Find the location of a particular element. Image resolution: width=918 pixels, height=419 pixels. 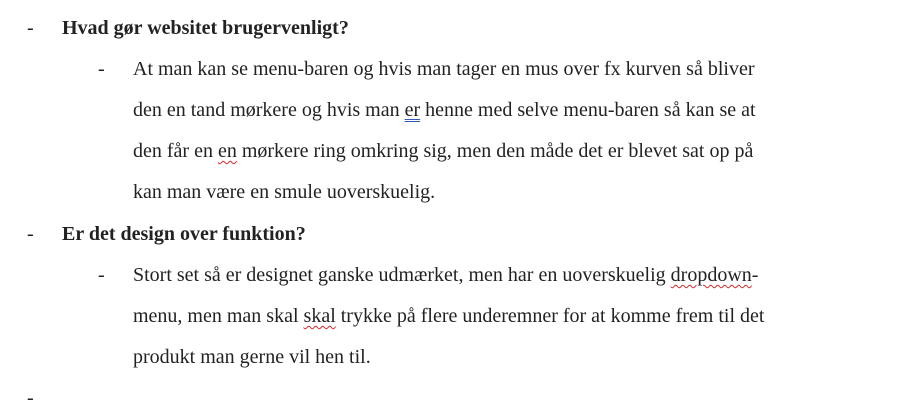

text-segment: - is located at coordinates (755, 275).